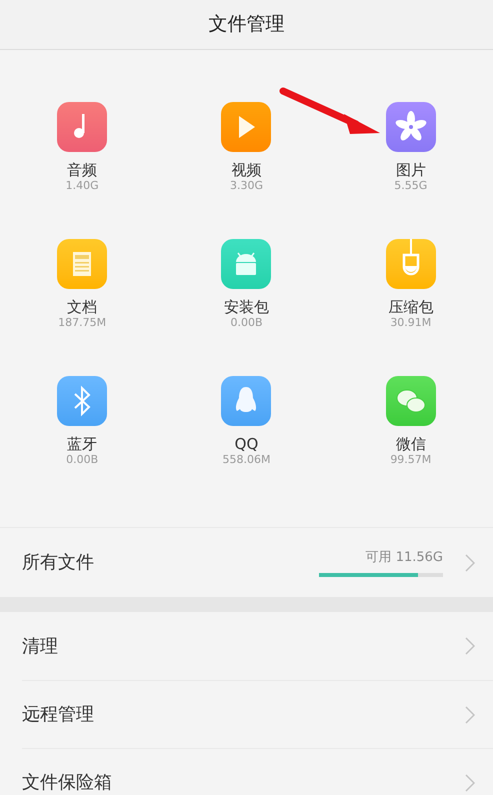  I want to click on row-label: 所有文件, so click(58, 563).